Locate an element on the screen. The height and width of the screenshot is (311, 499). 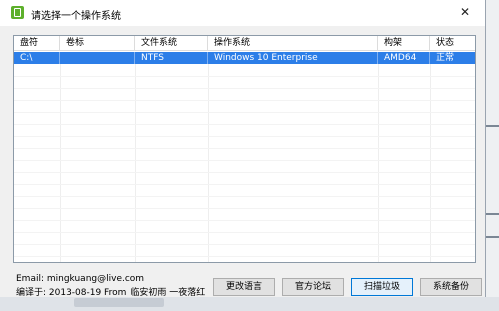
column-header-os: 操作系统 is located at coordinates (293, 43).